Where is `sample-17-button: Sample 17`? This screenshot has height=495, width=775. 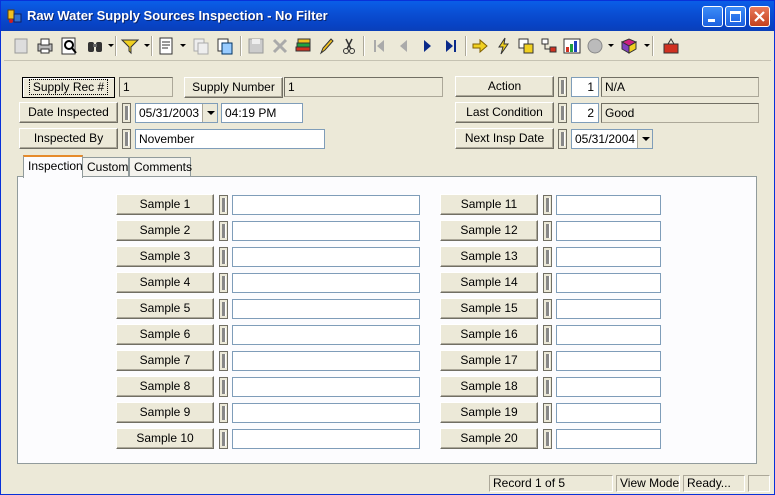 sample-17-button: Sample 17 is located at coordinates (489, 360).